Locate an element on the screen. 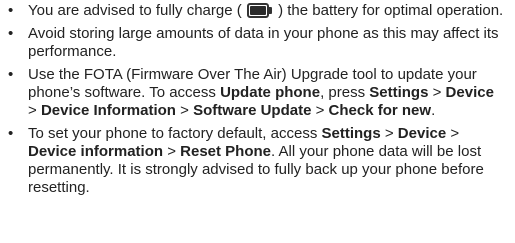  menu-path-reset-phone: Reset Phone is located at coordinates (225, 151).